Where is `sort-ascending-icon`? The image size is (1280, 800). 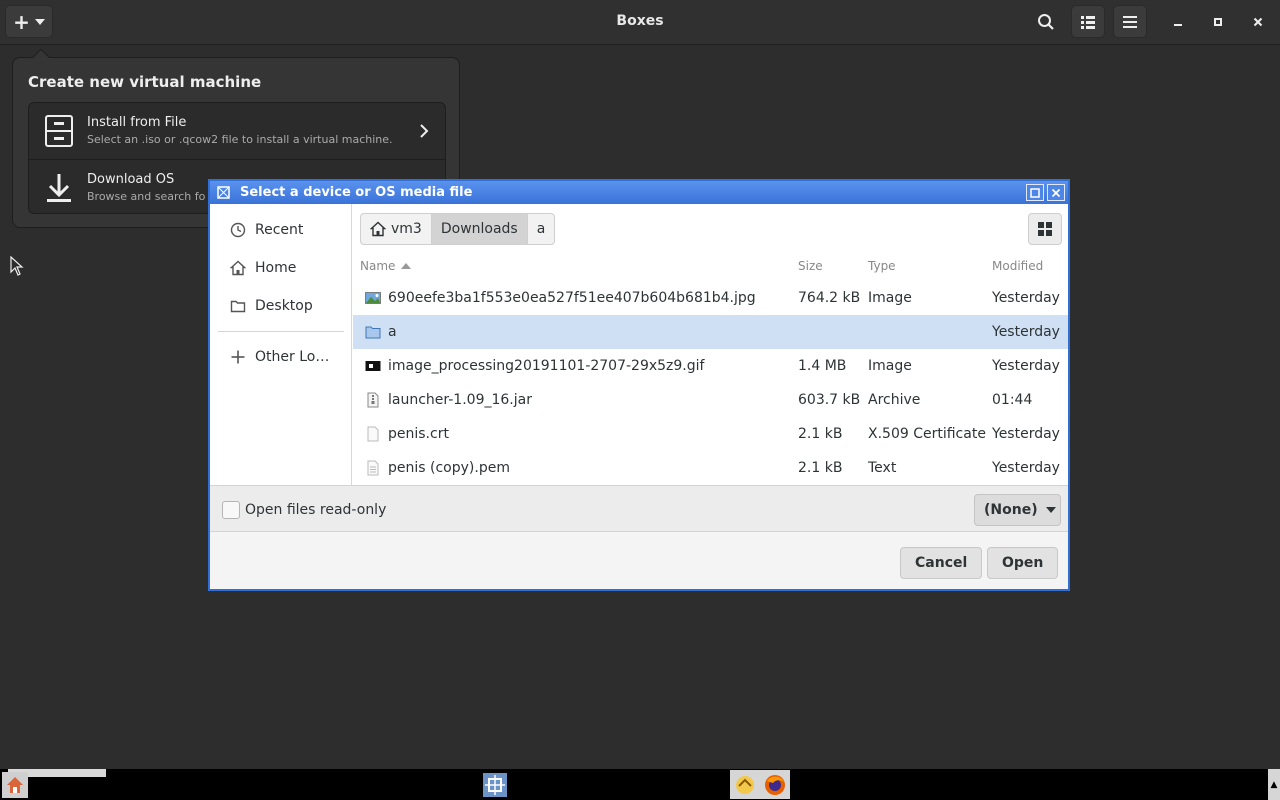
sort-ascending-icon is located at coordinates (406, 266).